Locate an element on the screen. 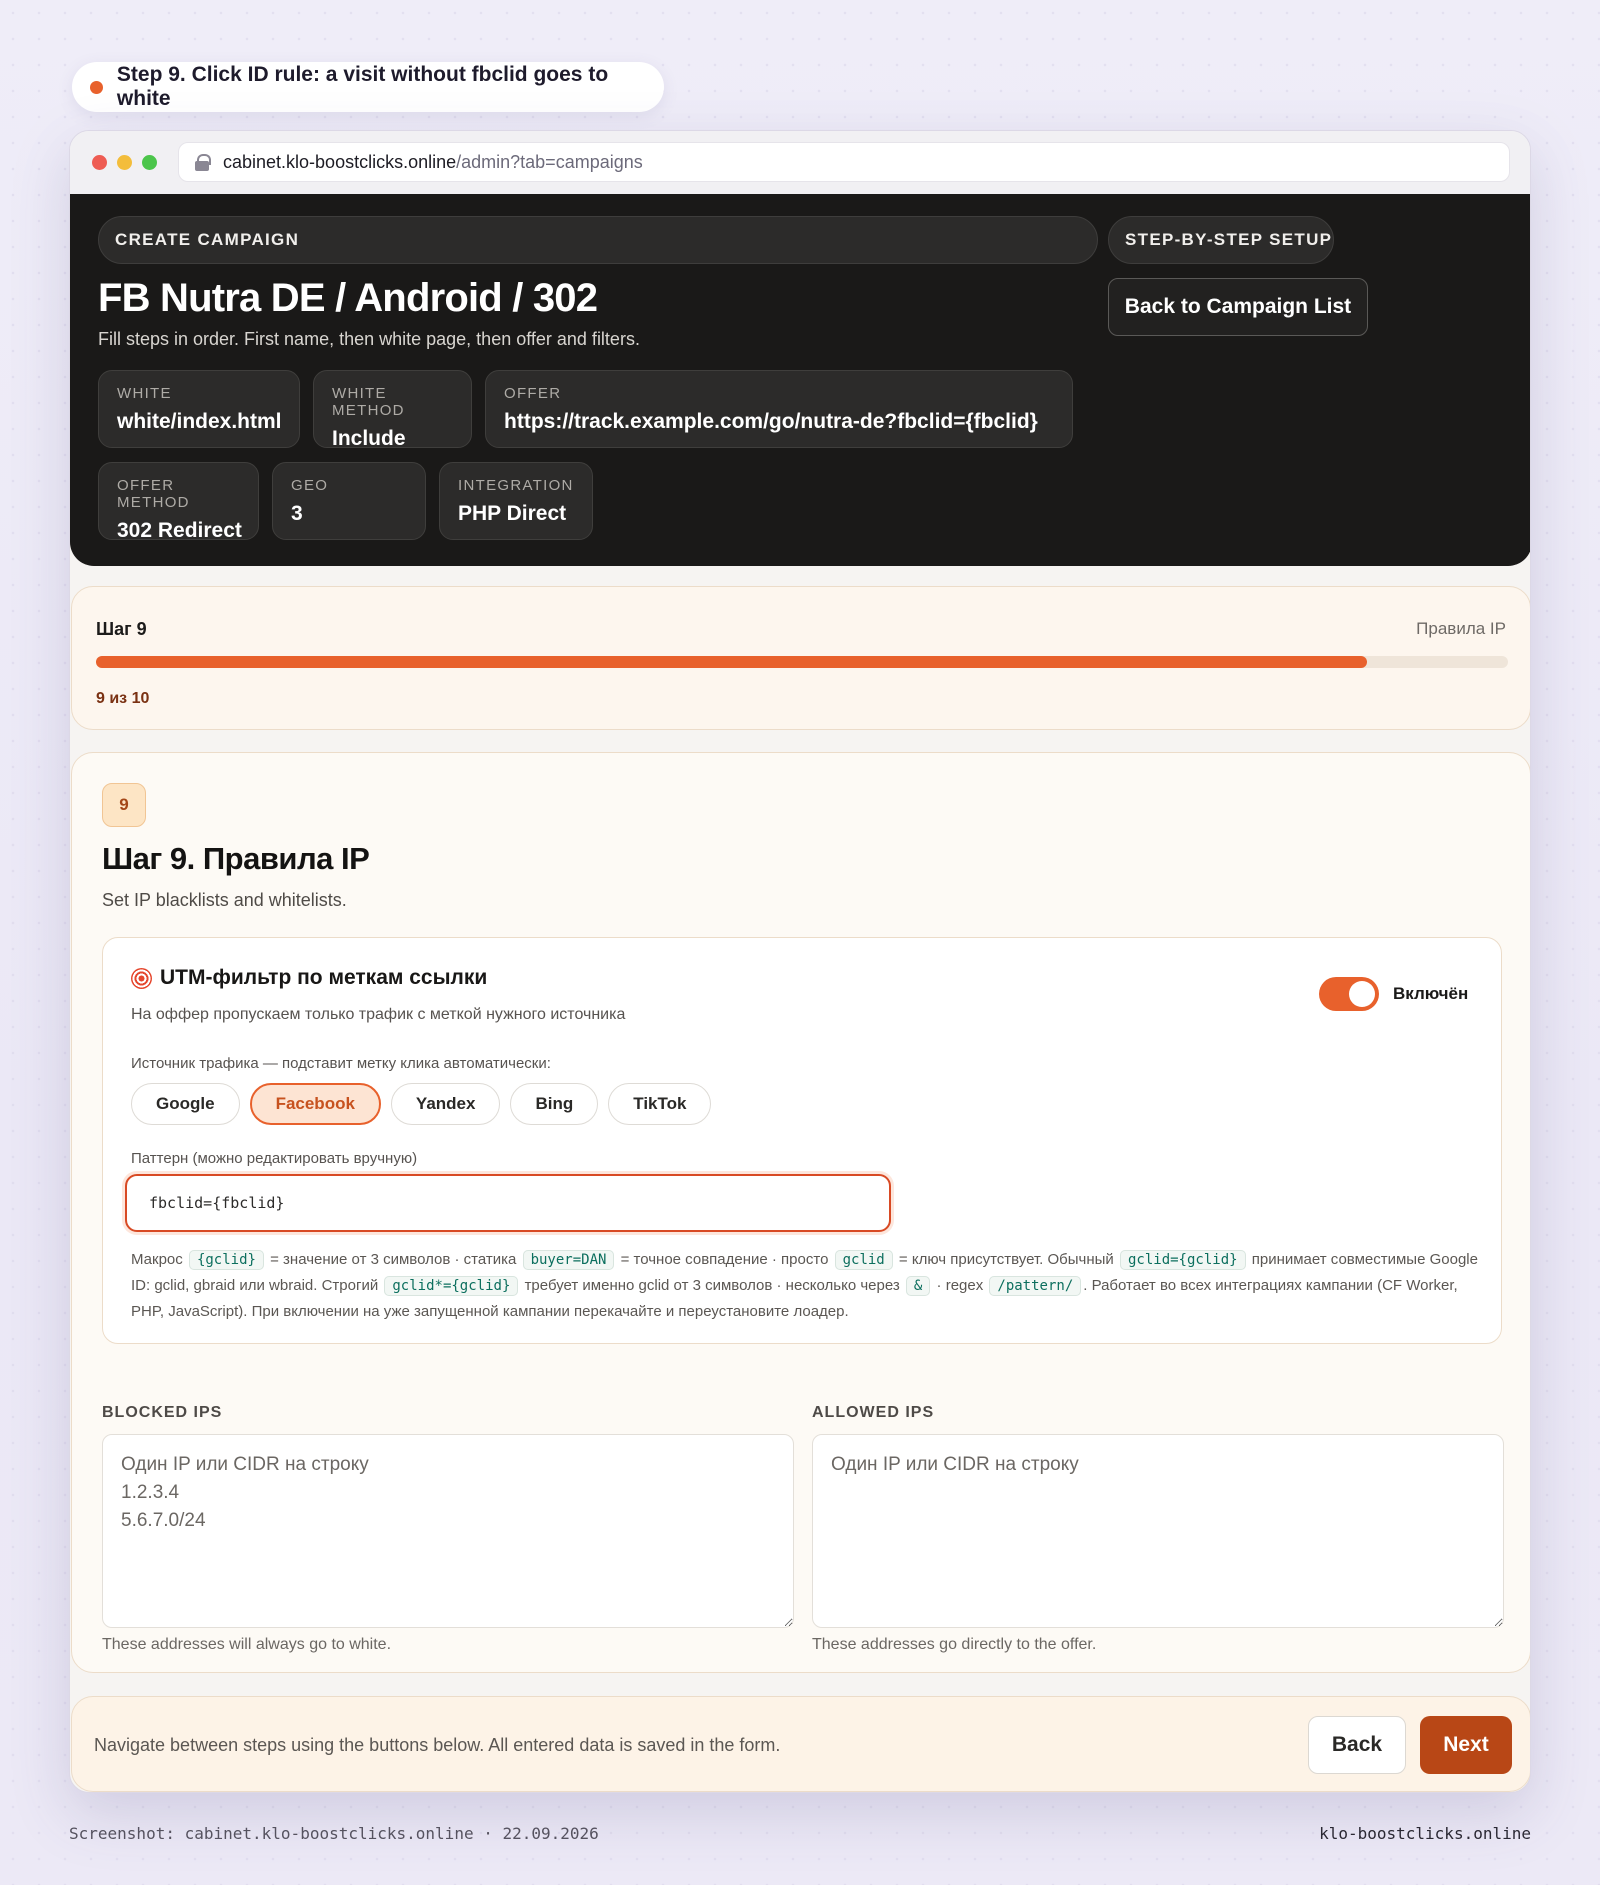  blocked-ips-textarea is located at coordinates (448, 1531).